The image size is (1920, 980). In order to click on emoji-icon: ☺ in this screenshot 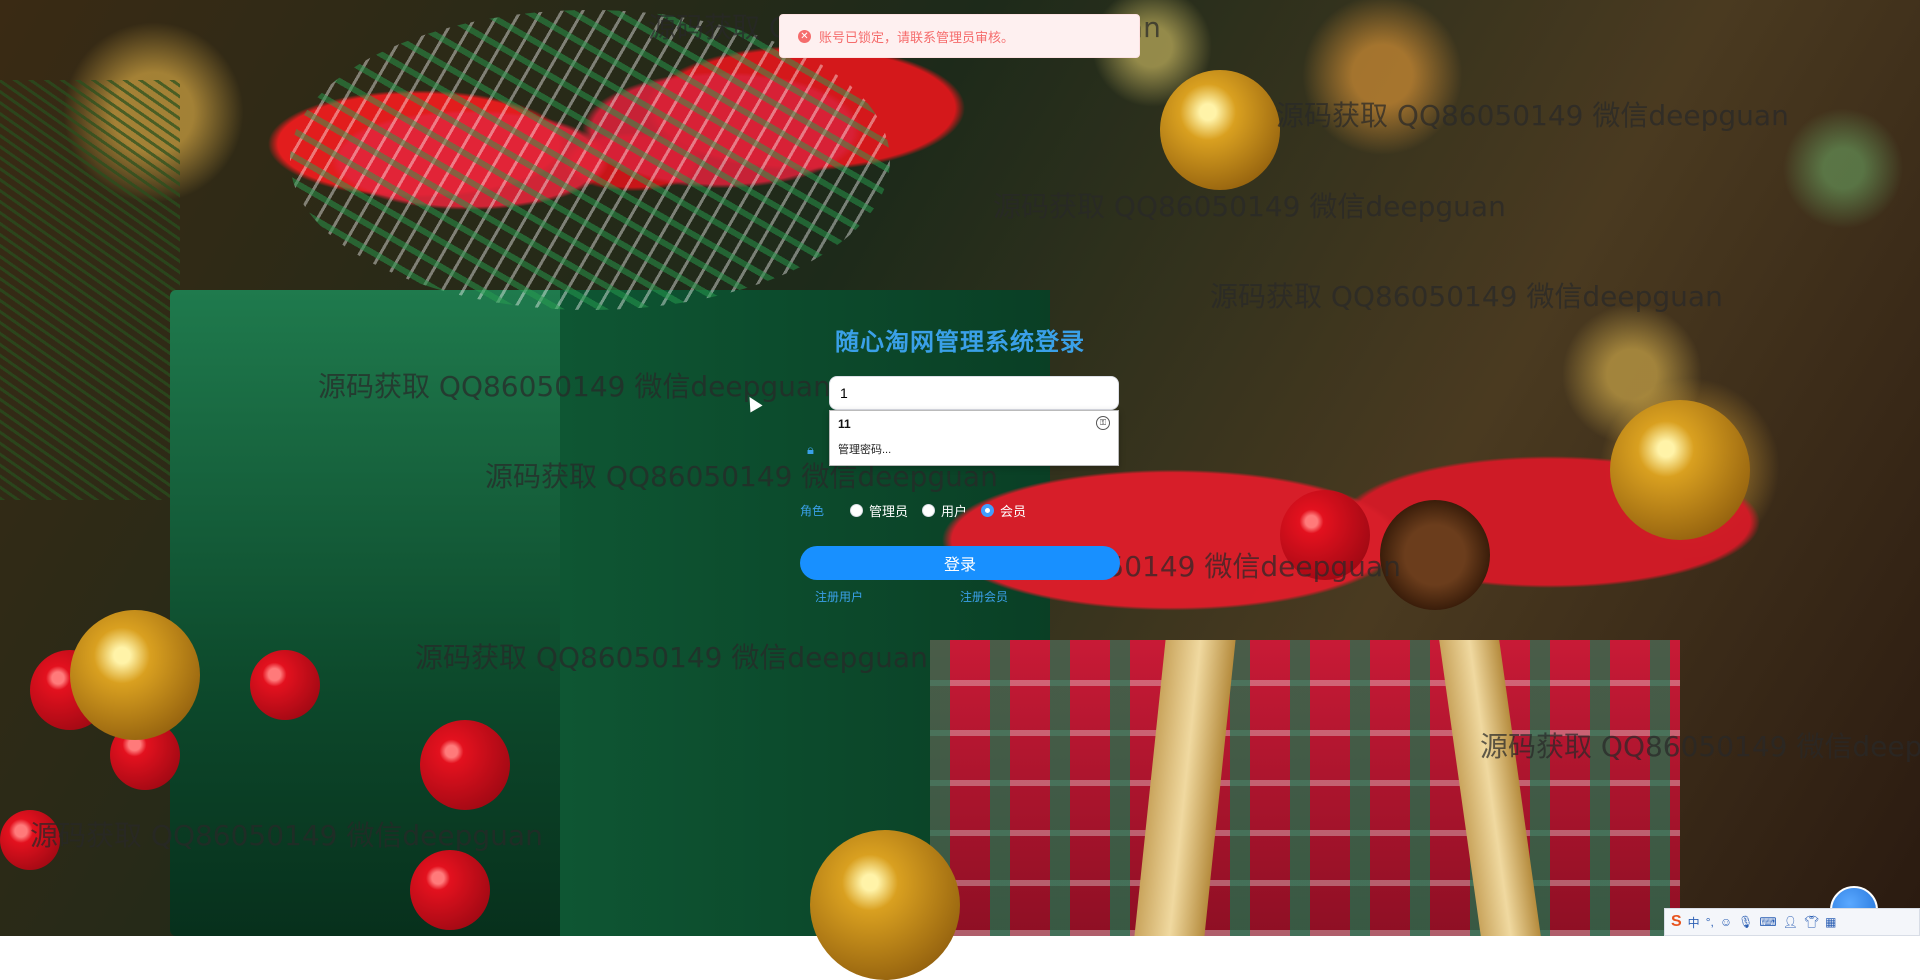, I will do `click(1726, 922)`.